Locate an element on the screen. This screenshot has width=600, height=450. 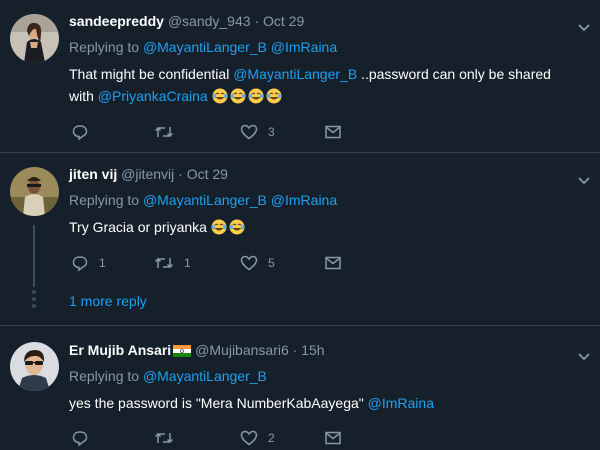
user-handle: @Mujibansari6 is located at coordinates (242, 350).